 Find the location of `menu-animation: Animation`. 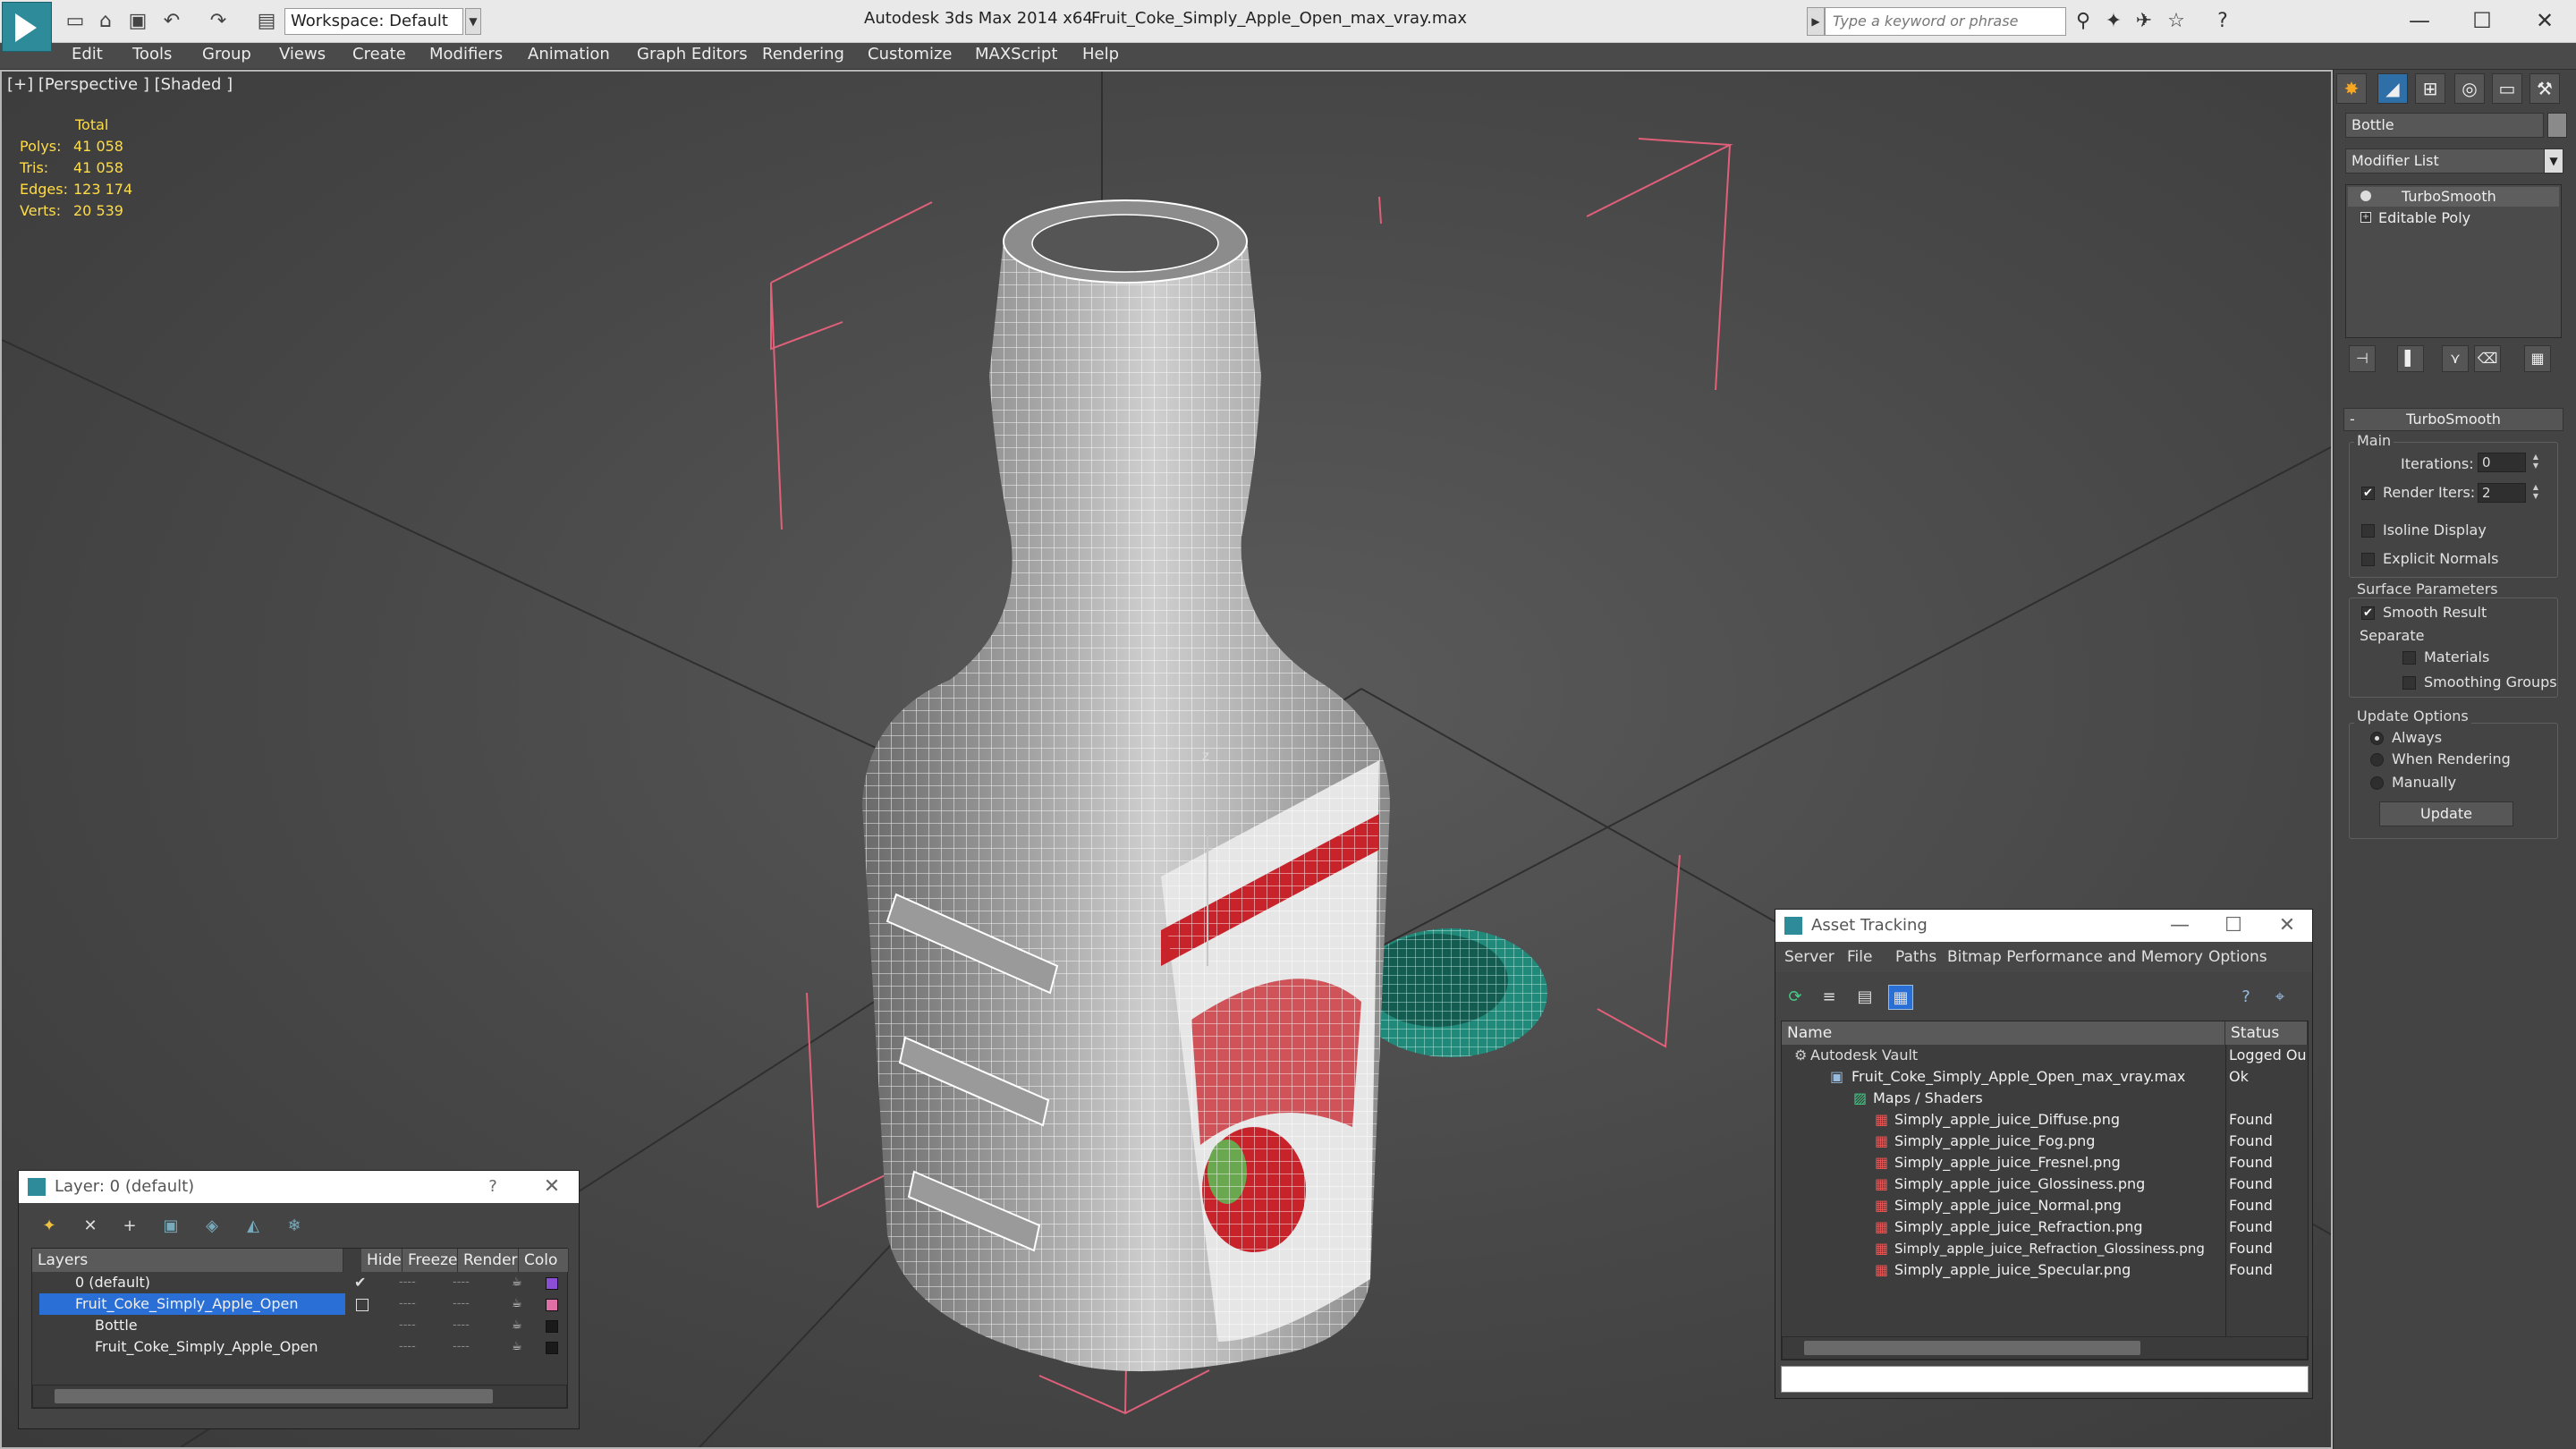

menu-animation: Animation is located at coordinates (569, 54).